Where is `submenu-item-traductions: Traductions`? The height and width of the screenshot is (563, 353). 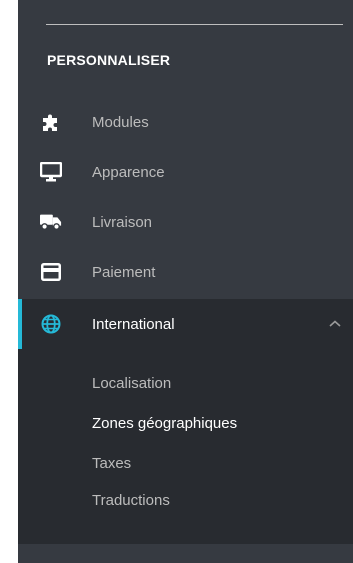 submenu-item-traductions: Traductions is located at coordinates (131, 500).